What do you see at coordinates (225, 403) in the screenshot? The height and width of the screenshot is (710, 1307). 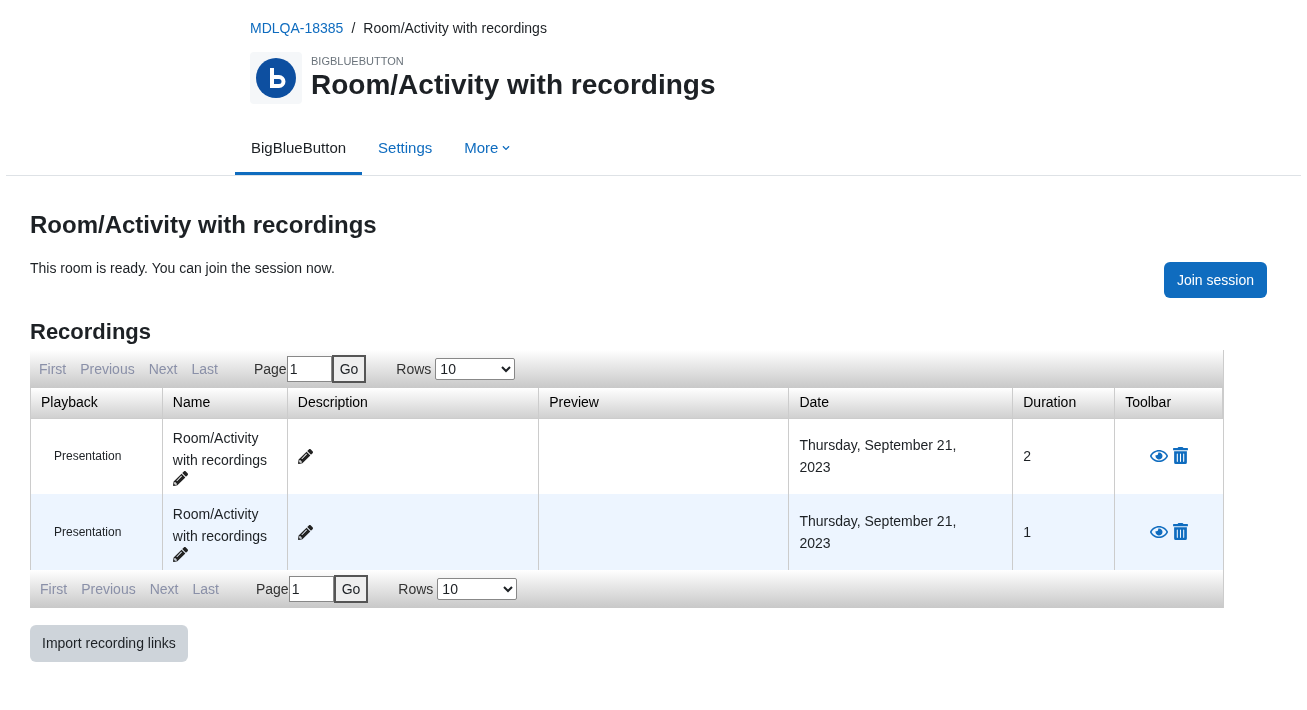 I see `column-header: Name` at bounding box center [225, 403].